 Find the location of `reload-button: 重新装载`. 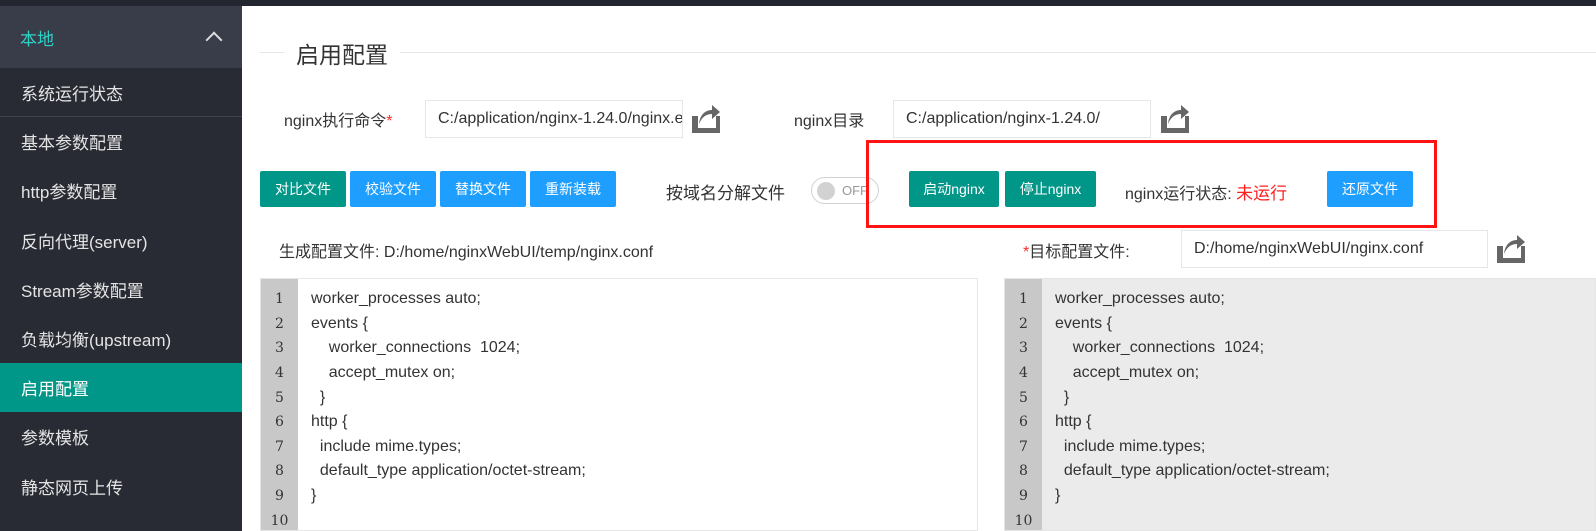

reload-button: 重新装载 is located at coordinates (573, 189).